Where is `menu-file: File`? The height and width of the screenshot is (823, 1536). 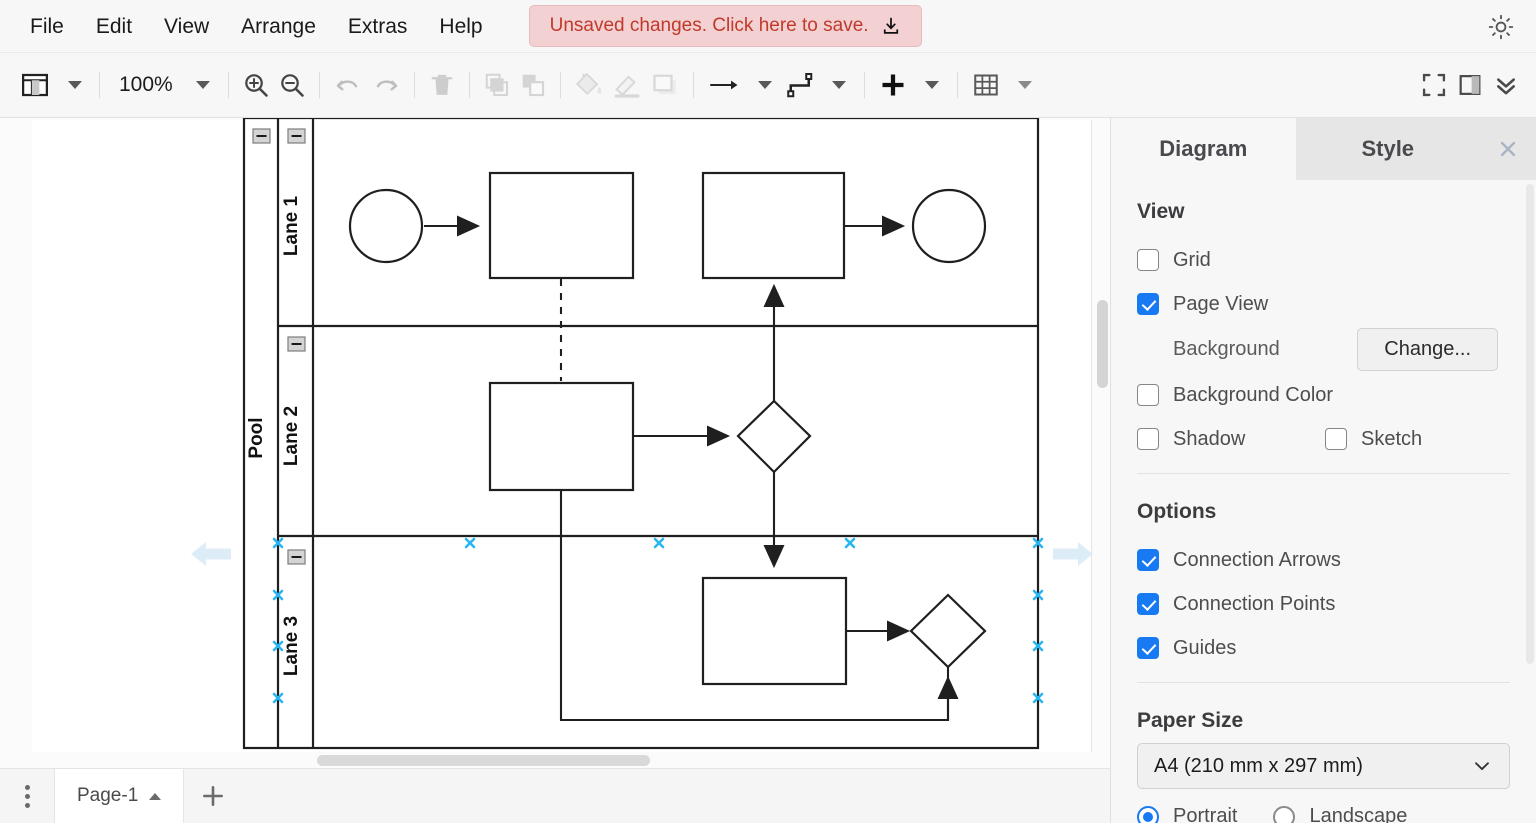 menu-file: File is located at coordinates (47, 26).